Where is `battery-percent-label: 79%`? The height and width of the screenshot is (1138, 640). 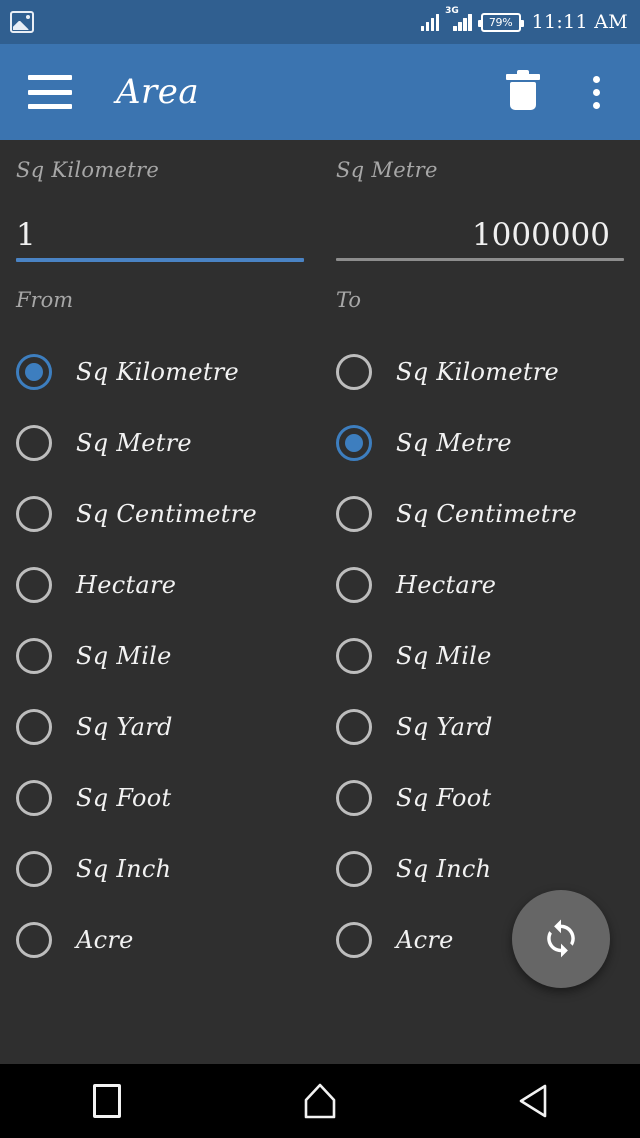 battery-percent-label: 79% is located at coordinates (500, 22).